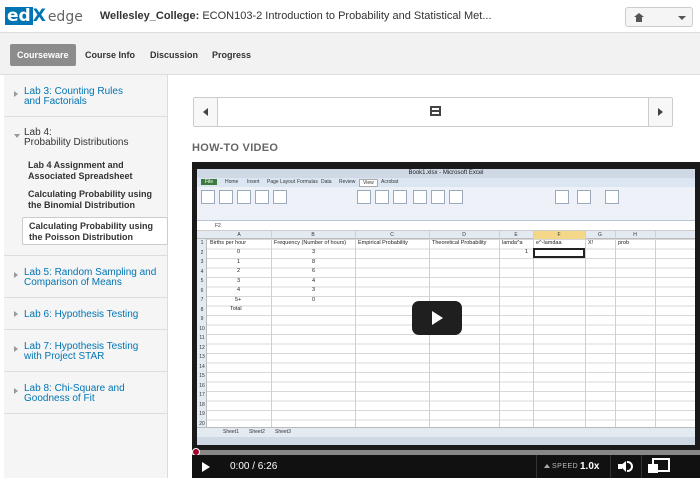  Describe the element at coordinates (73, 282) in the screenshot. I see `chapter-title-line2: Comparison of Means` at that location.